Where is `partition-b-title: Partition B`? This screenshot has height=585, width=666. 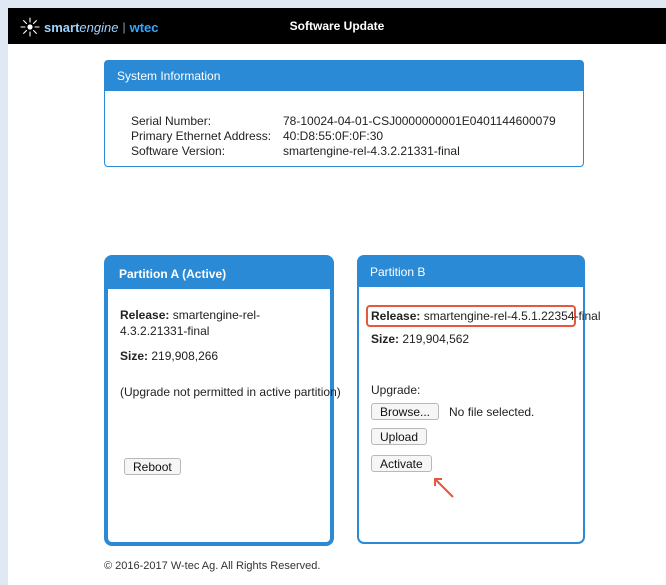 partition-b-title: Partition B is located at coordinates (471, 272).